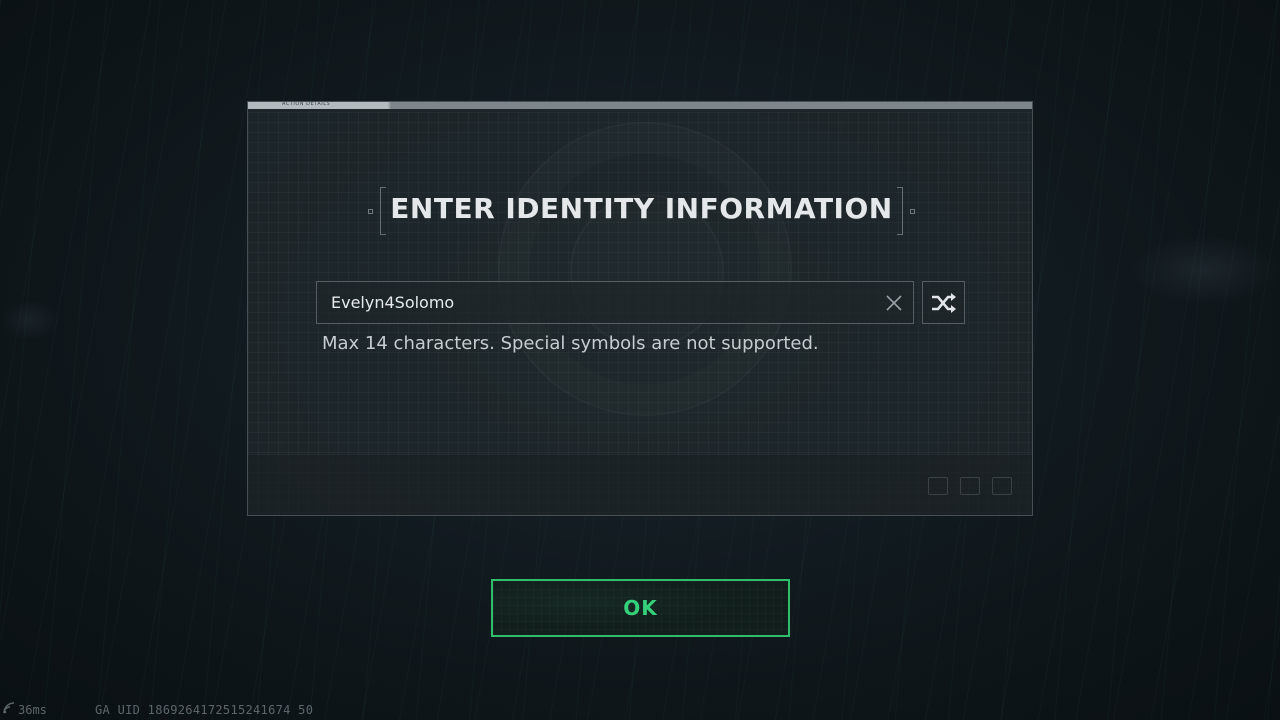 The height and width of the screenshot is (720, 1280). Describe the element at coordinates (640, 484) in the screenshot. I see `dialog-bottom-strip` at that location.